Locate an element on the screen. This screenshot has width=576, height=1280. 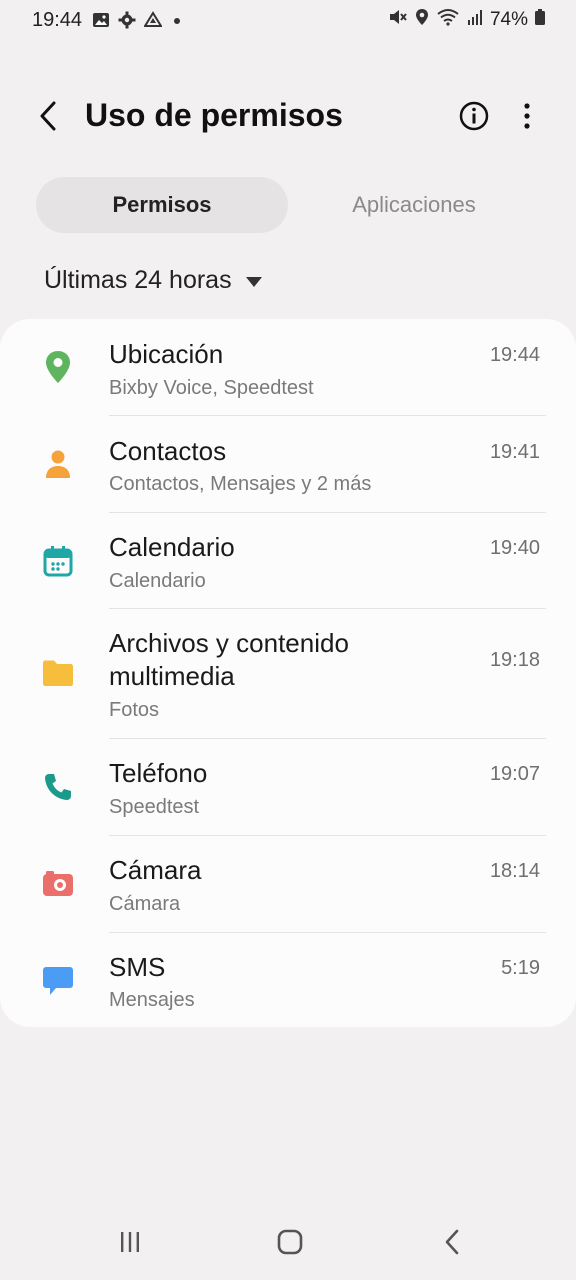
permission-apps: Mensajes is located at coordinates (152, 1000).